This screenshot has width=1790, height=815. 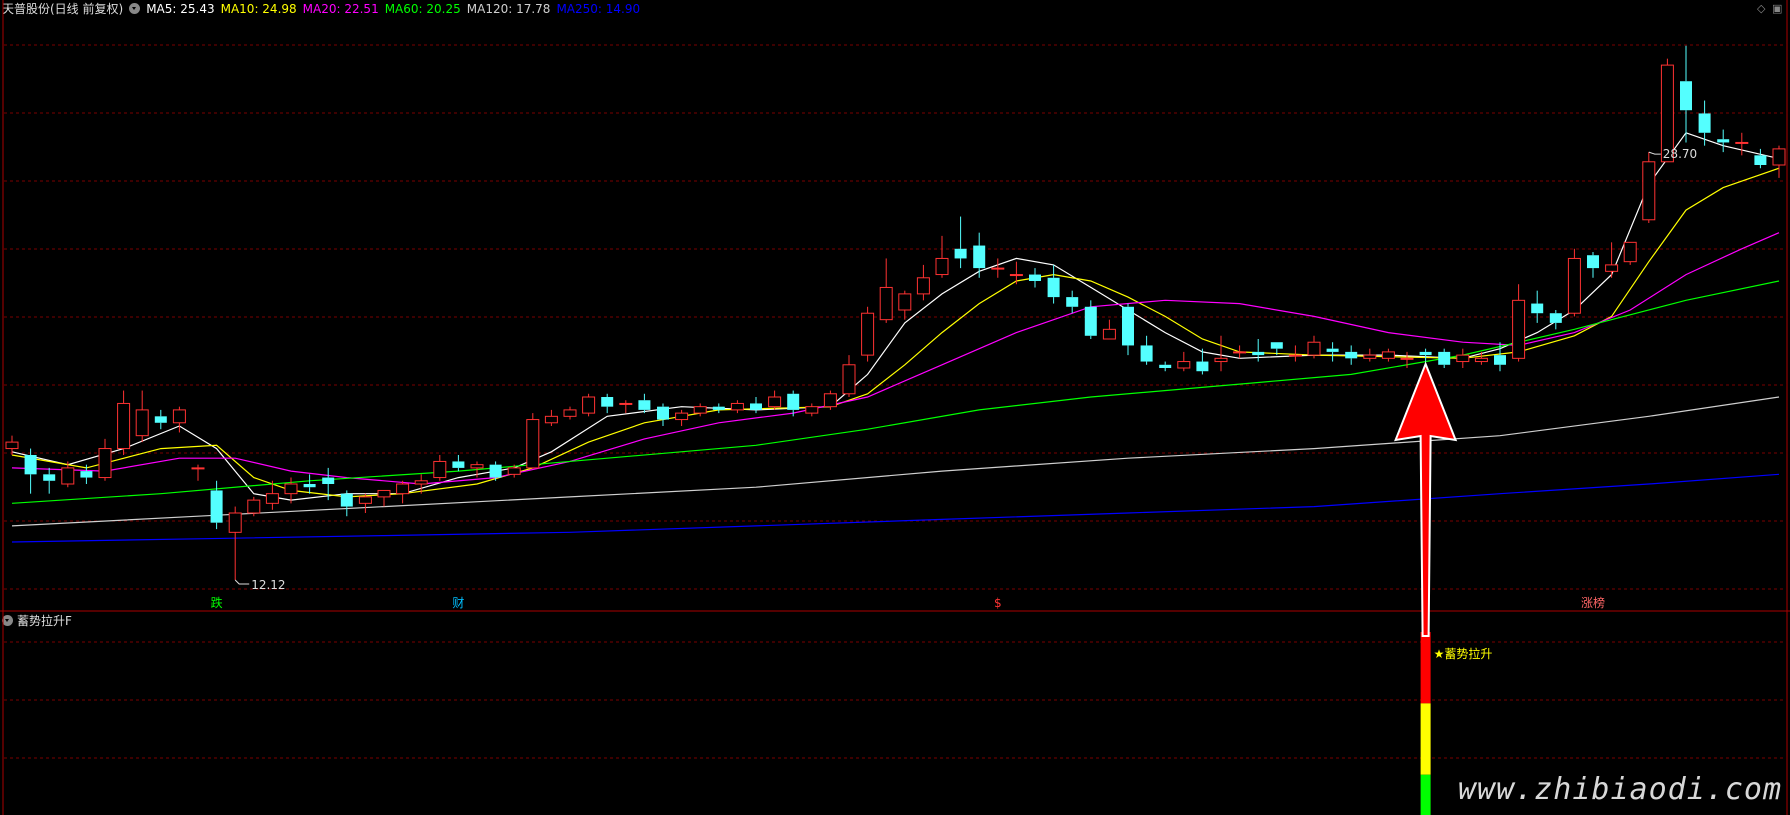 What do you see at coordinates (1593, 602) in the screenshot?
I see `event-marker: 涨榜` at bounding box center [1593, 602].